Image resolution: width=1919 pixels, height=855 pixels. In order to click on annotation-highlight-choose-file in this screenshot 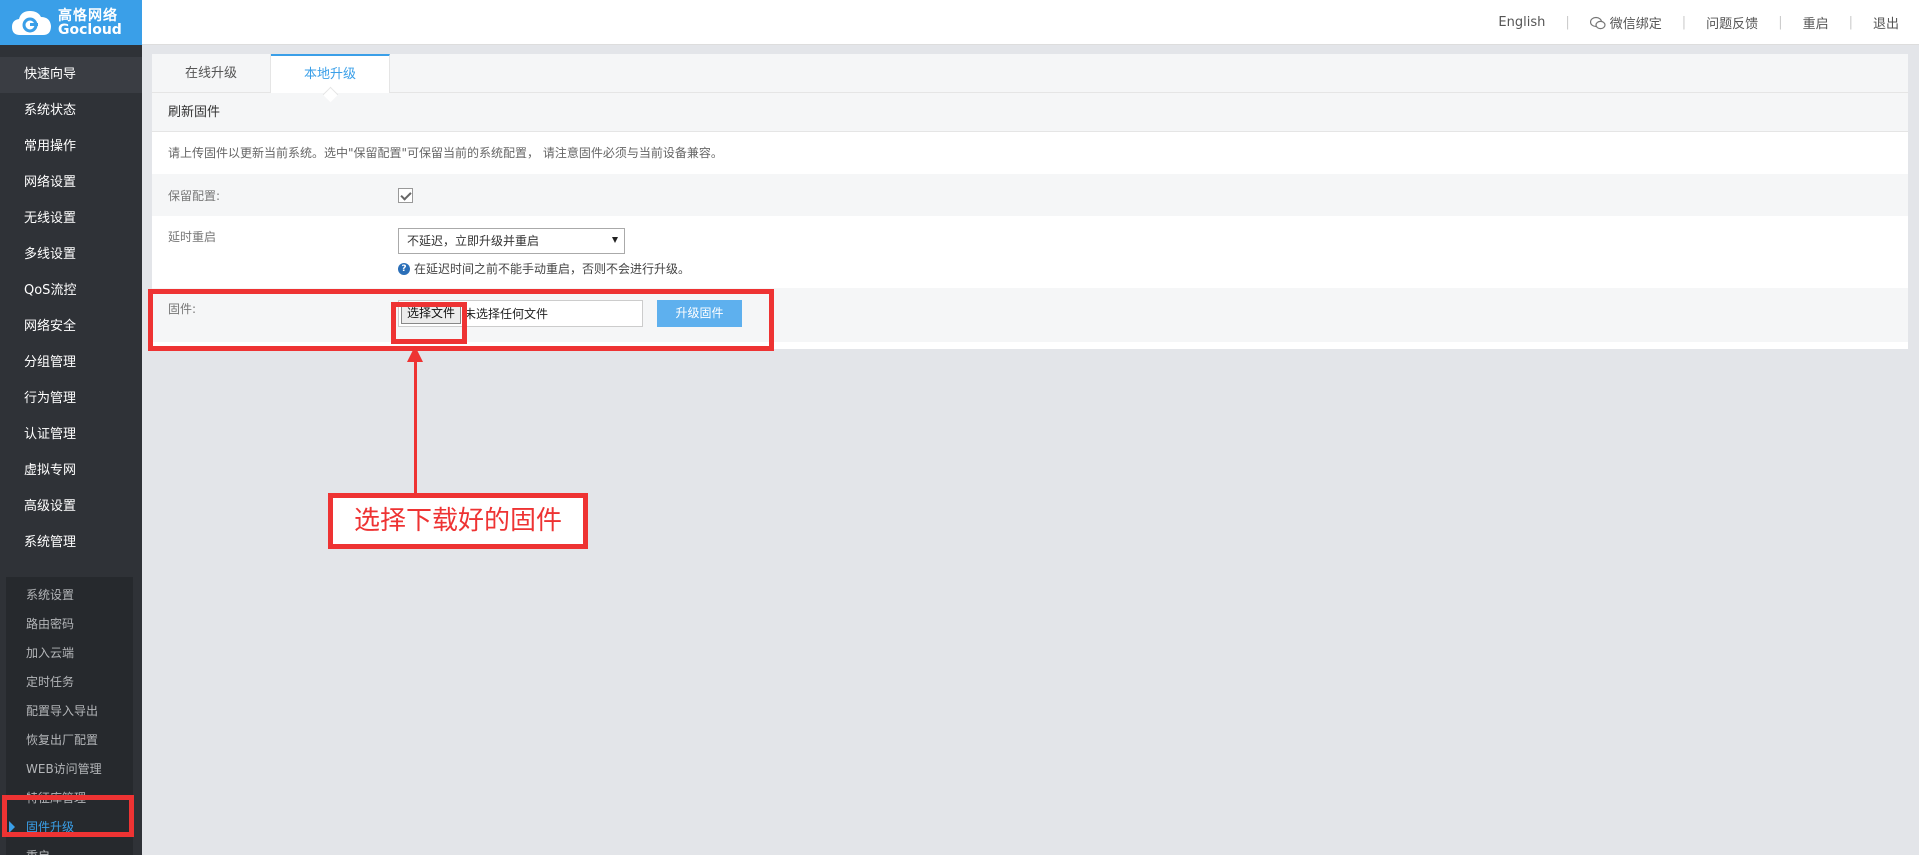, I will do `click(429, 323)`.